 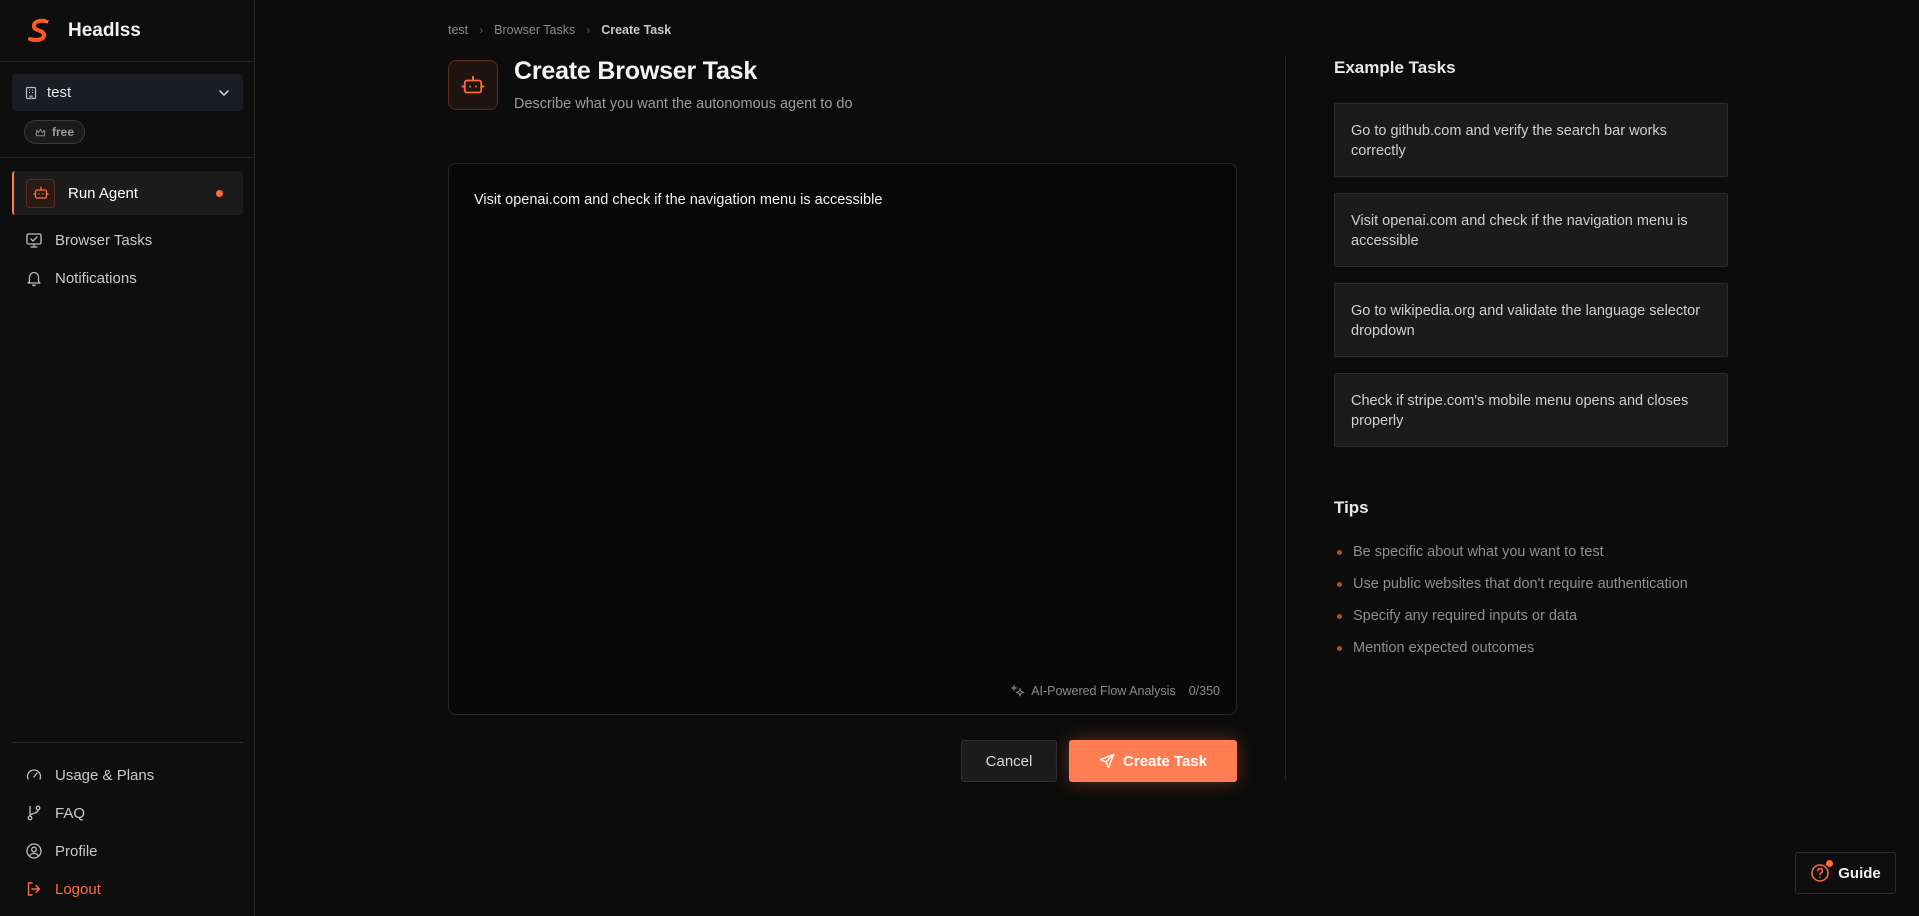 I want to click on gauge-icon, so click(x=34, y=775).